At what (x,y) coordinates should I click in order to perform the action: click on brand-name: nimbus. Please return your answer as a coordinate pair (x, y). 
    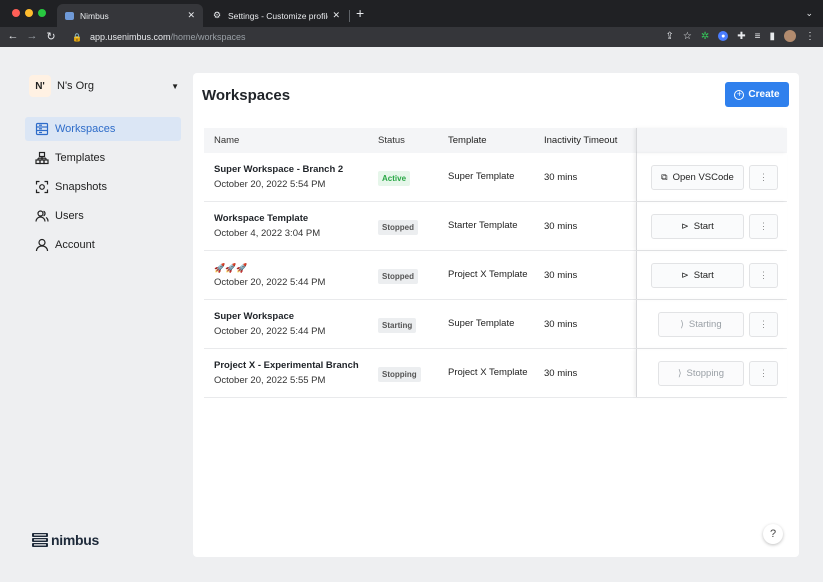
    Looking at the image, I should click on (75, 540).